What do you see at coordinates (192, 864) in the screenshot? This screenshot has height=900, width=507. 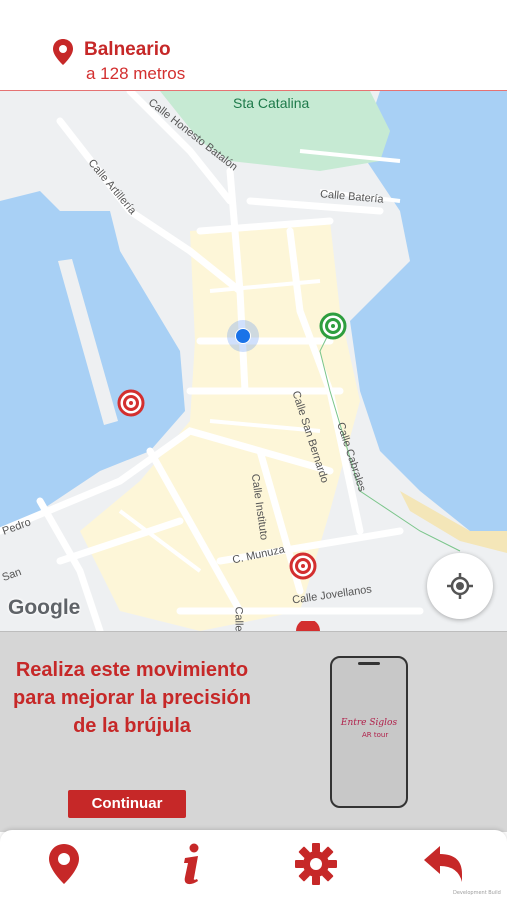 I see `info-icon` at bounding box center [192, 864].